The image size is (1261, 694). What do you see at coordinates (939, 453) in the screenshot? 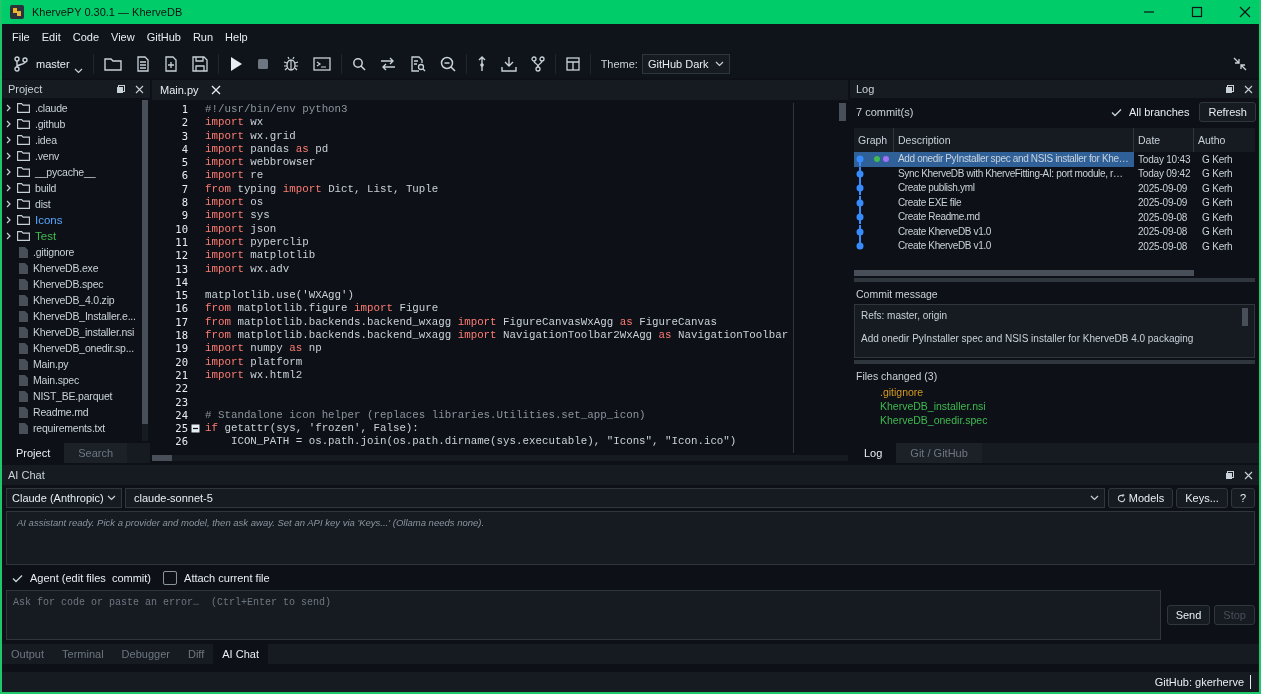
I see `panel-tab: Git / GitHub` at bounding box center [939, 453].